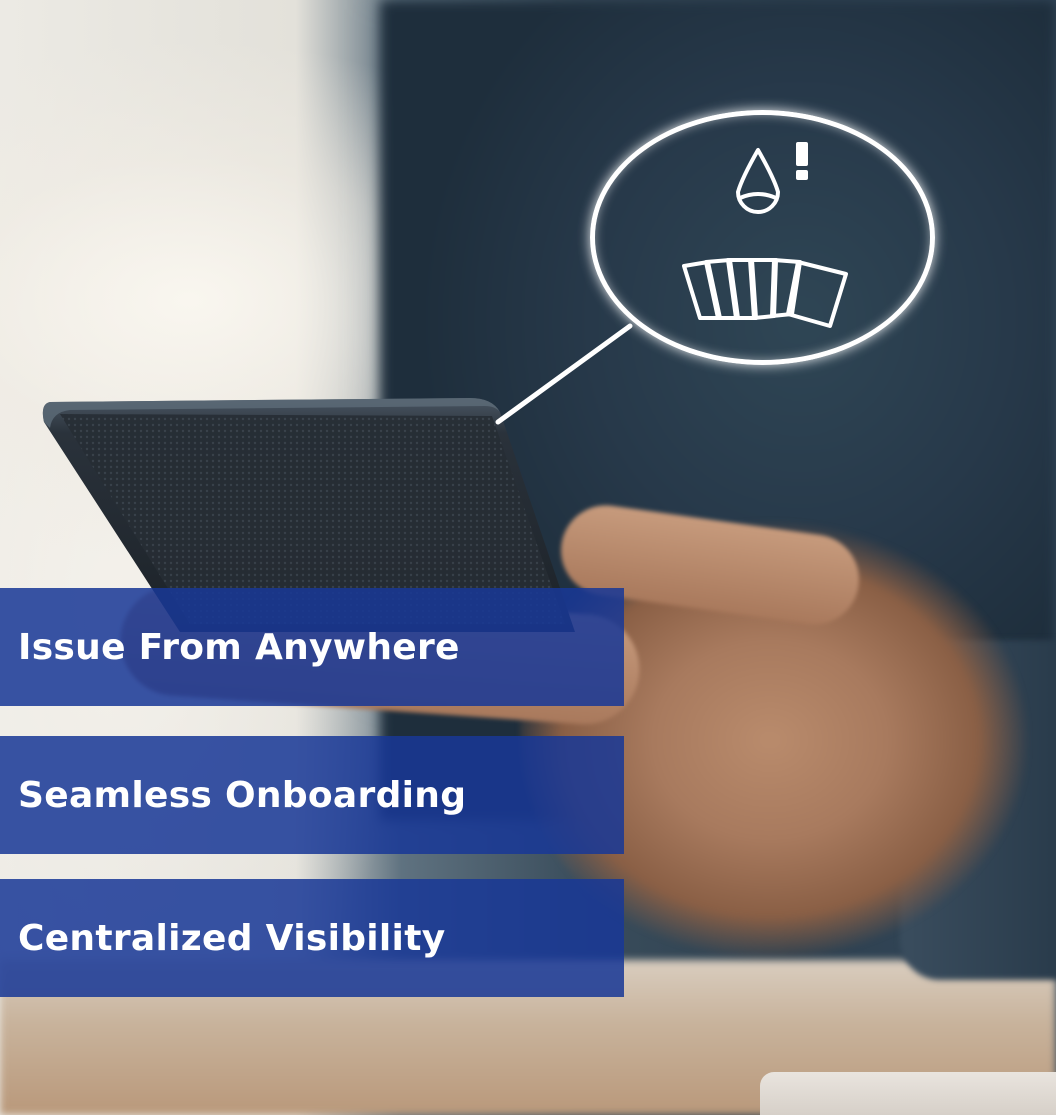 The height and width of the screenshot is (1115, 1056). I want to click on feature-issue-from-anywhere: Issue From Anywhere, so click(312, 647).